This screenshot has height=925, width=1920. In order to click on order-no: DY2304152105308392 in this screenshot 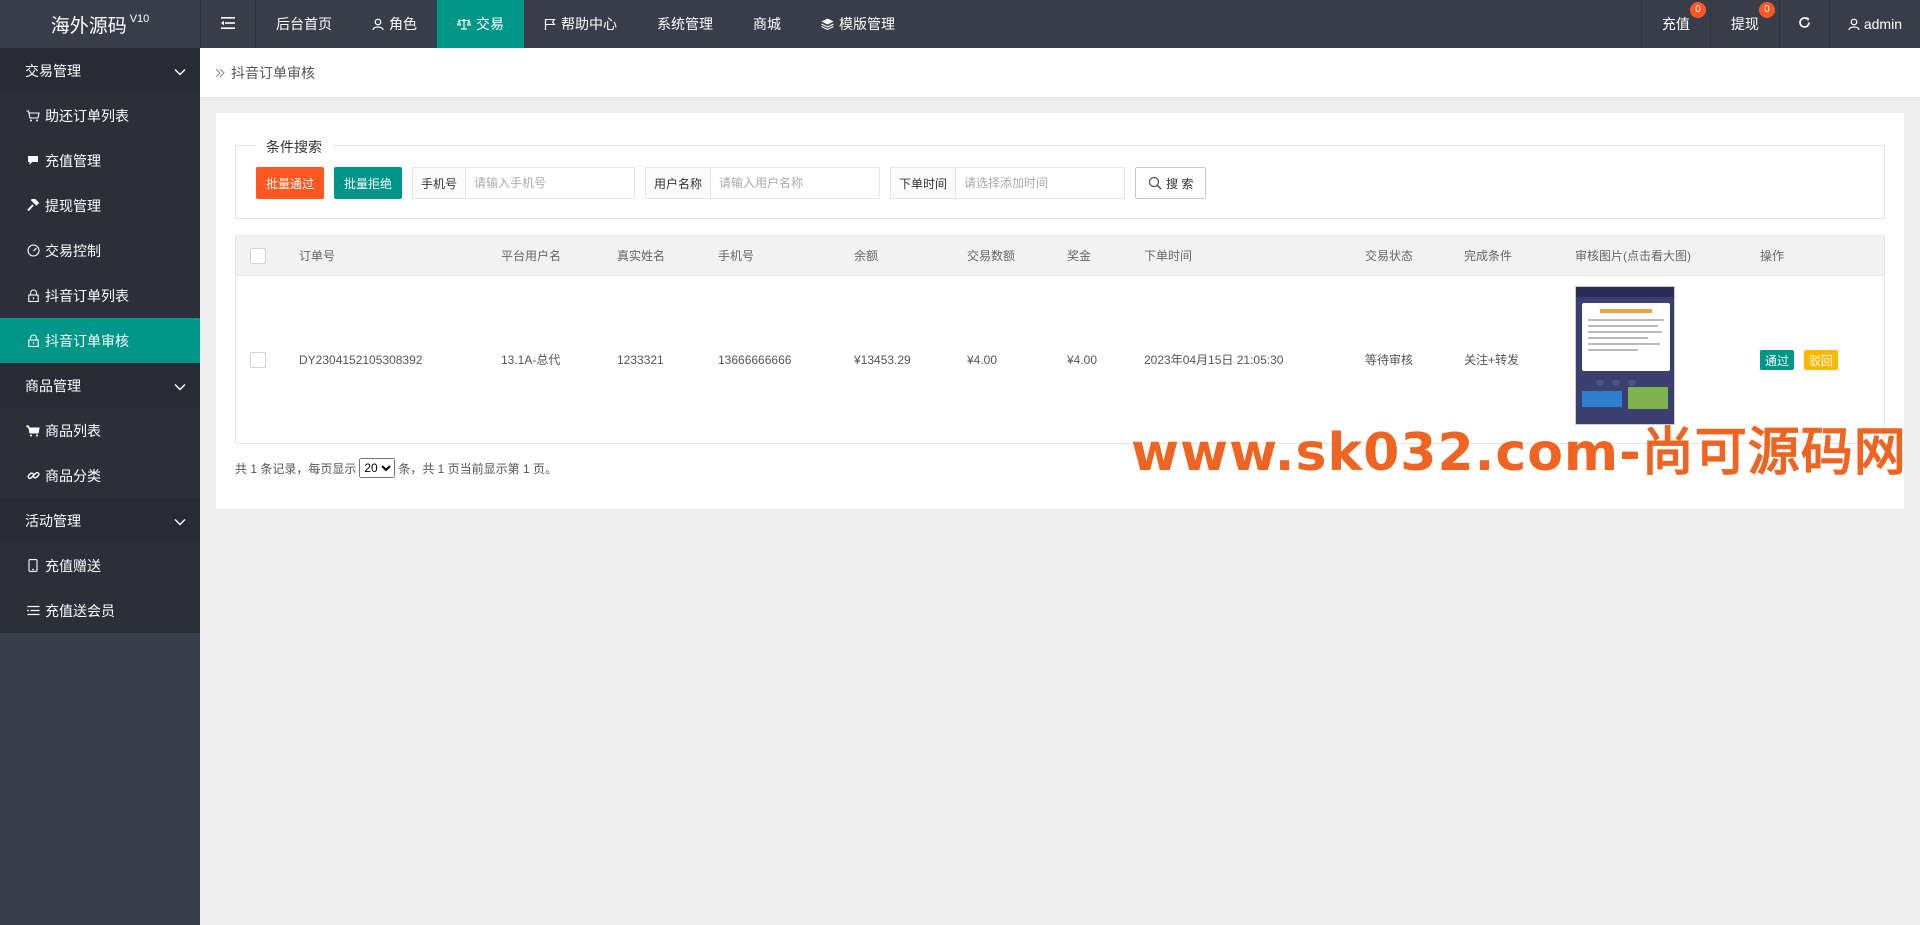, I will do `click(361, 359)`.